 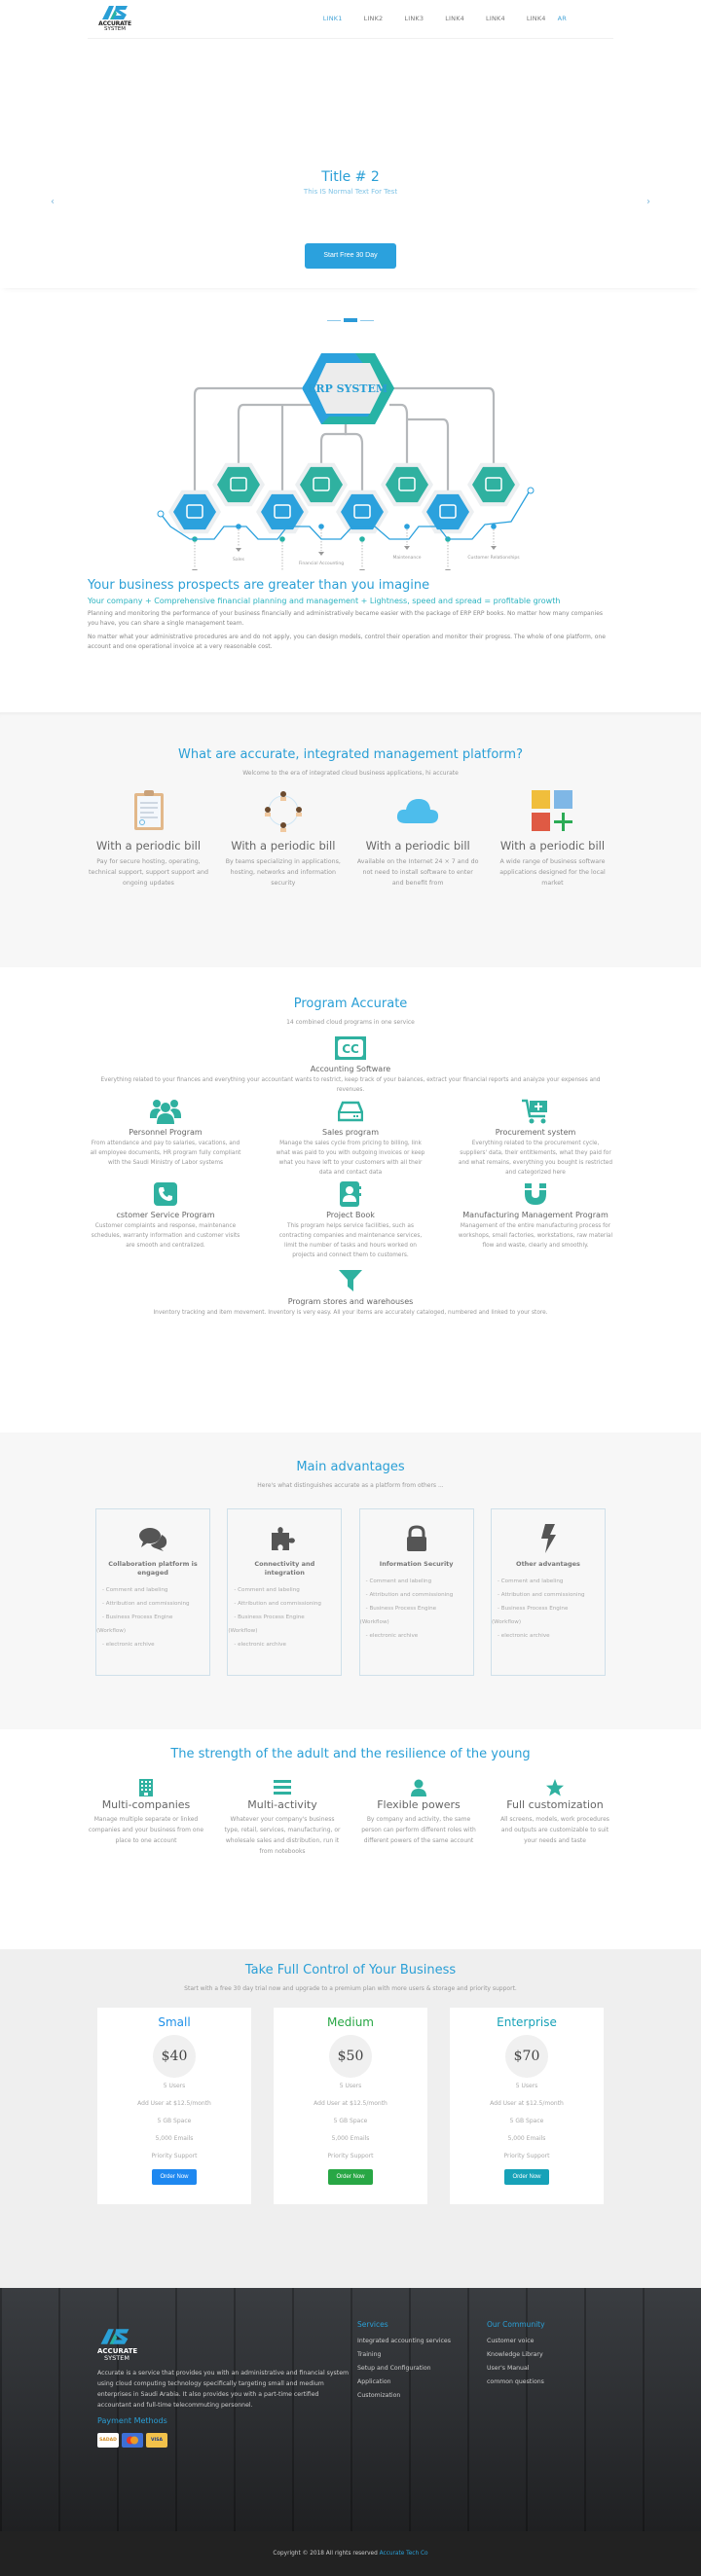 I want to click on chevron-right-icon: ›, so click(x=648, y=202).